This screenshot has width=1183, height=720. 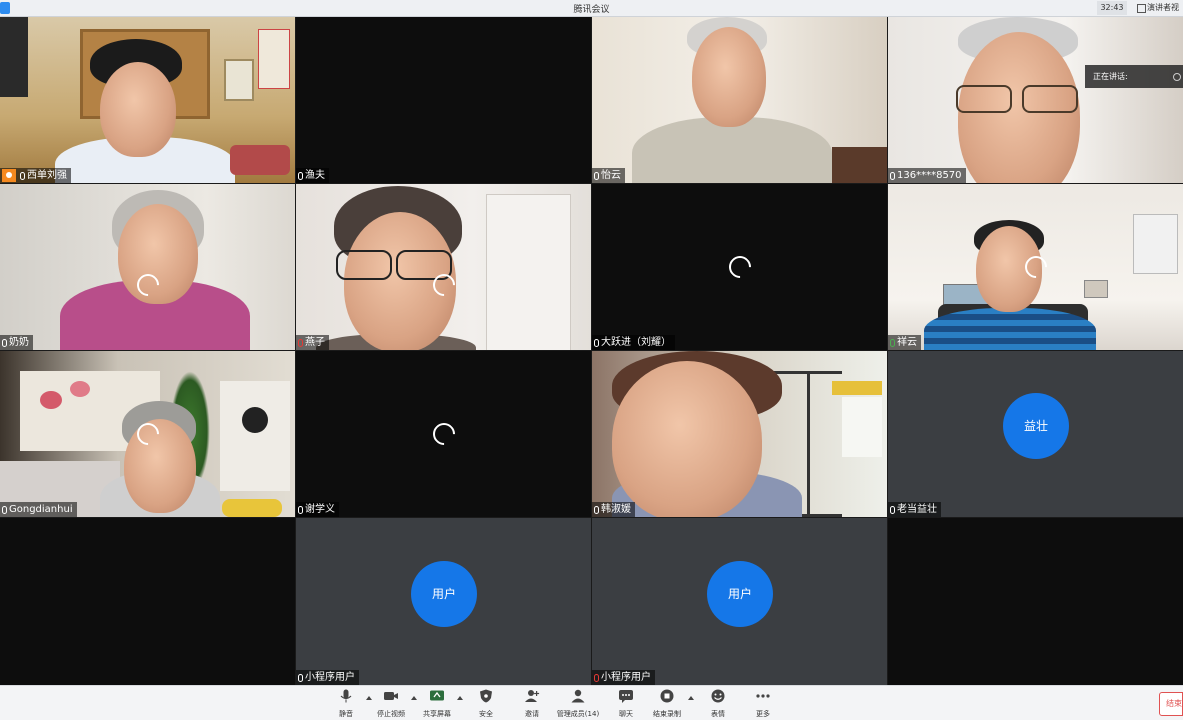 I want to click on video-tile-14: 用户 小程序用户, so click(x=739, y=601).